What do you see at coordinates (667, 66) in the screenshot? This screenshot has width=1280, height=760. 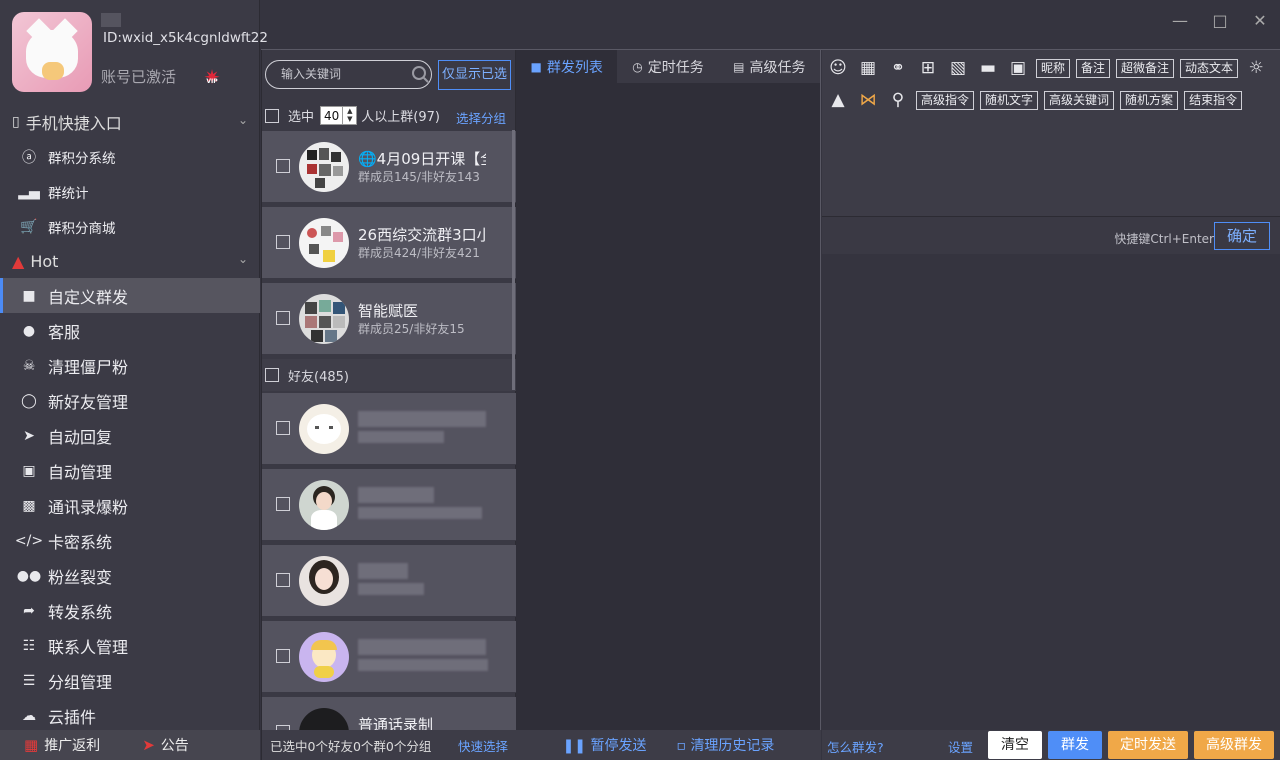 I see `tab-scheduled-tasks: ◷ 定时任务` at bounding box center [667, 66].